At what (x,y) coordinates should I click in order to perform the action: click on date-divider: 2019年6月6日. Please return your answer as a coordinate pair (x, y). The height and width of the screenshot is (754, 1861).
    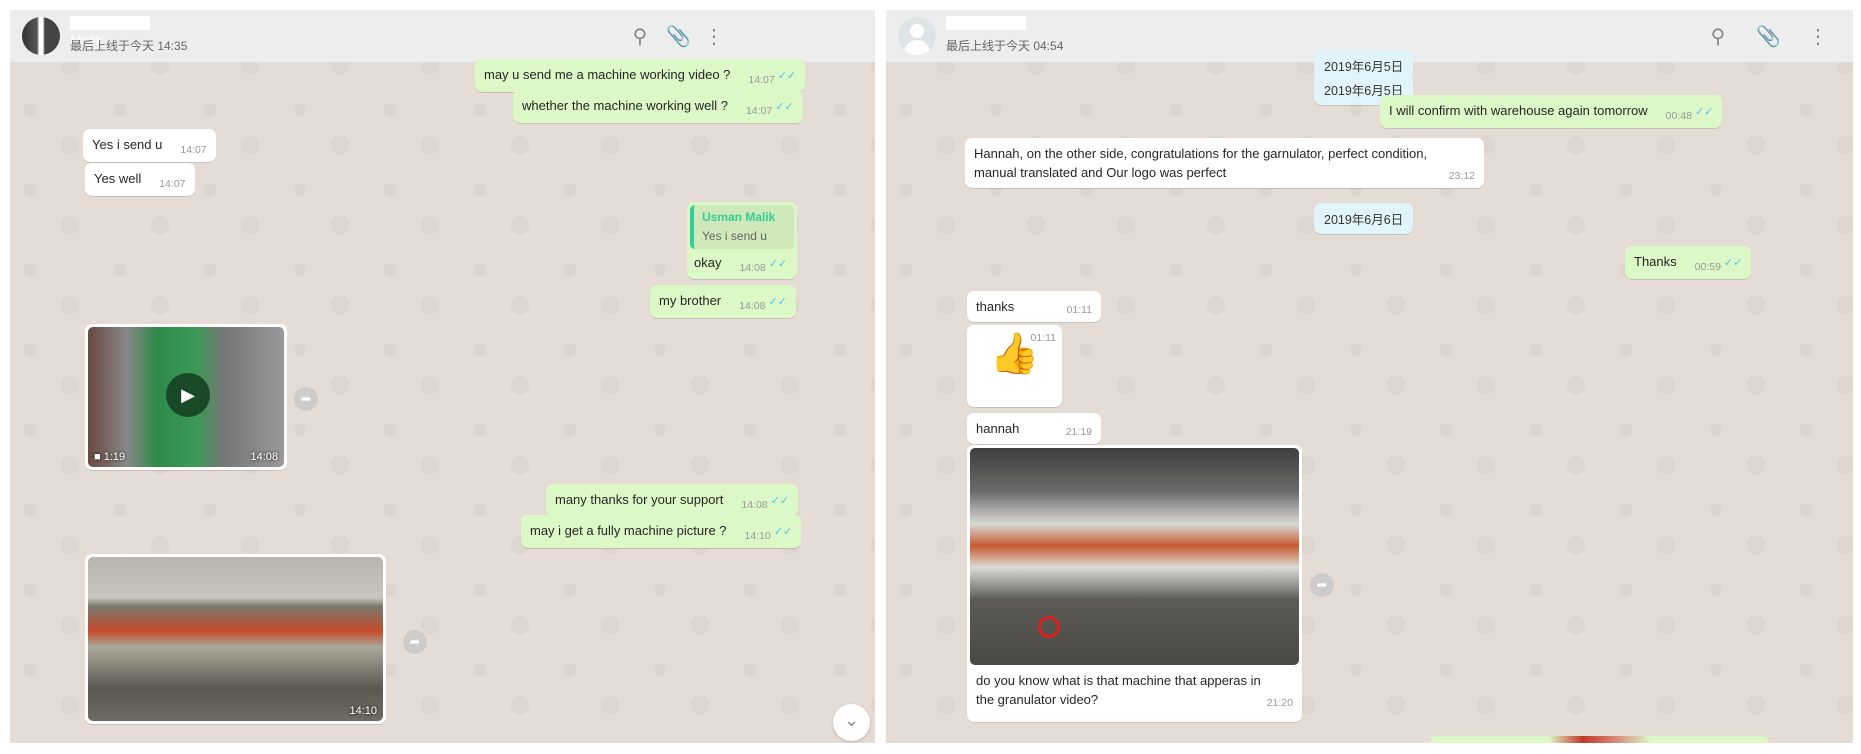
    Looking at the image, I should click on (1364, 218).